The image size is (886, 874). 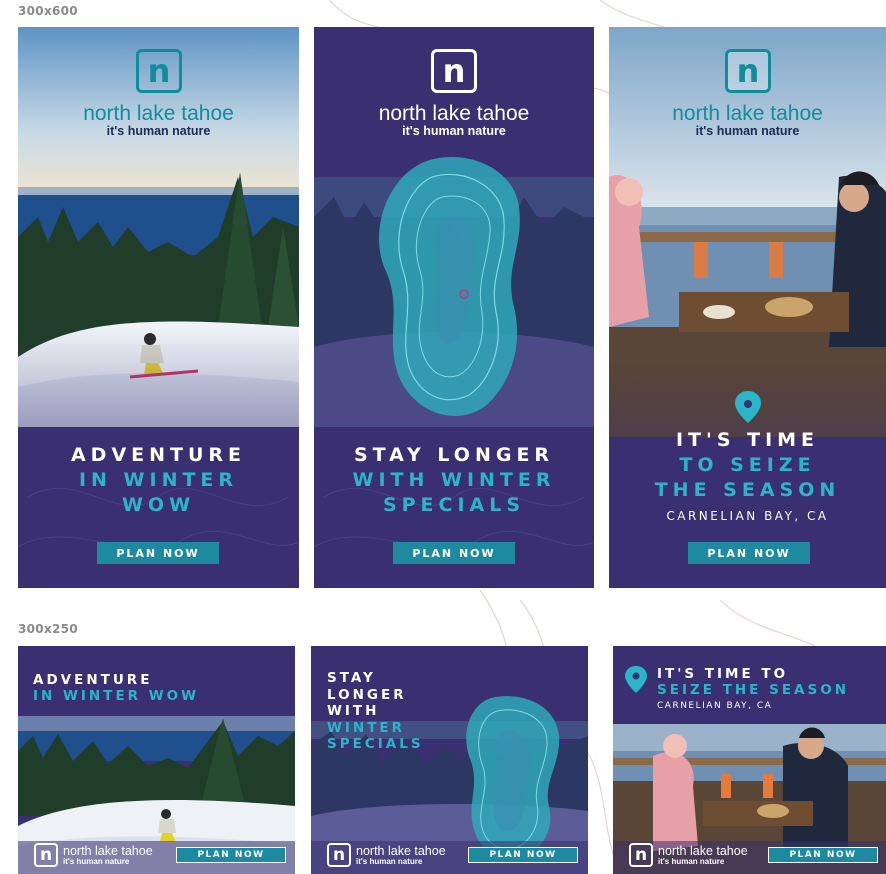 What do you see at coordinates (366, 727) in the screenshot?
I see `headline-line-4: WINTER` at bounding box center [366, 727].